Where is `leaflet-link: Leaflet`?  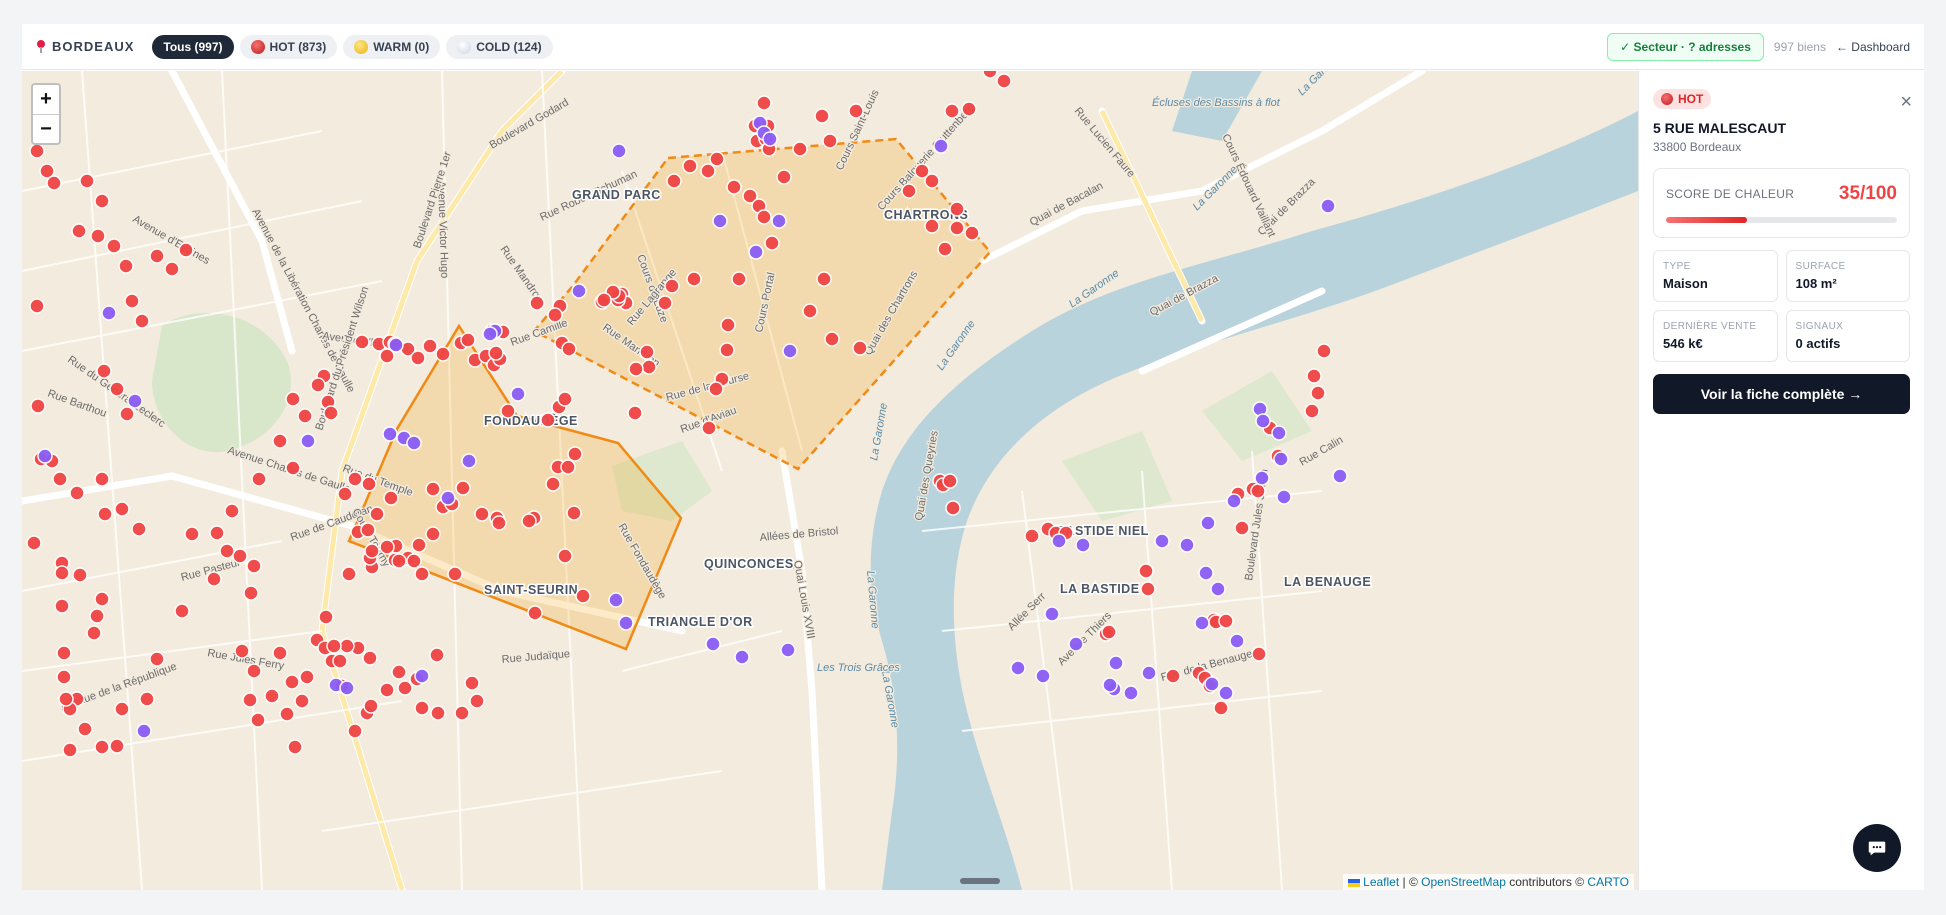
leaflet-link: Leaflet is located at coordinates (1381, 882).